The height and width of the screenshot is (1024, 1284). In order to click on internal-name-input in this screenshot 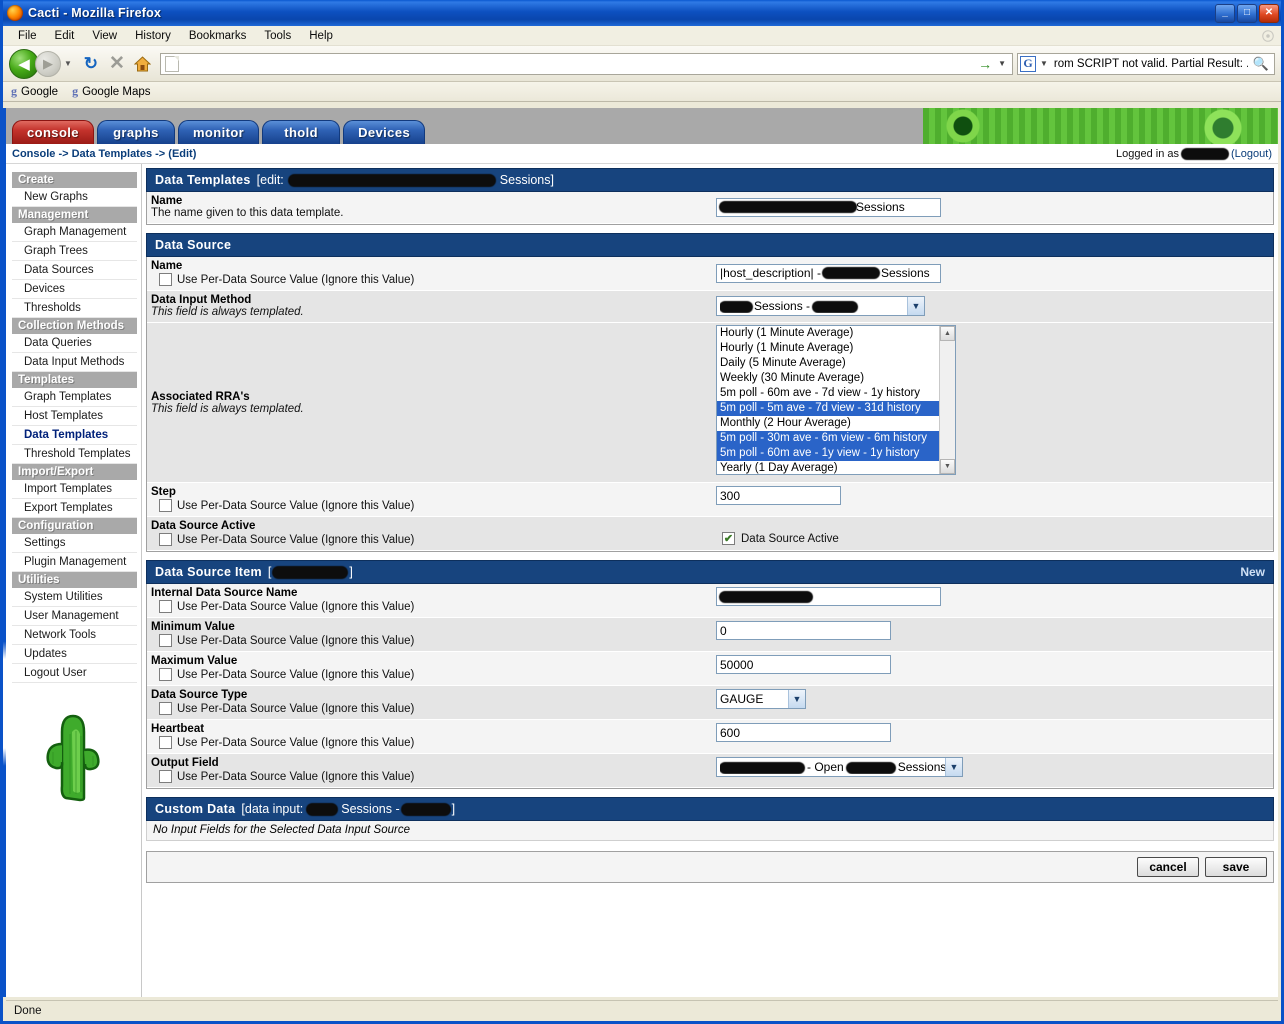, I will do `click(828, 596)`.